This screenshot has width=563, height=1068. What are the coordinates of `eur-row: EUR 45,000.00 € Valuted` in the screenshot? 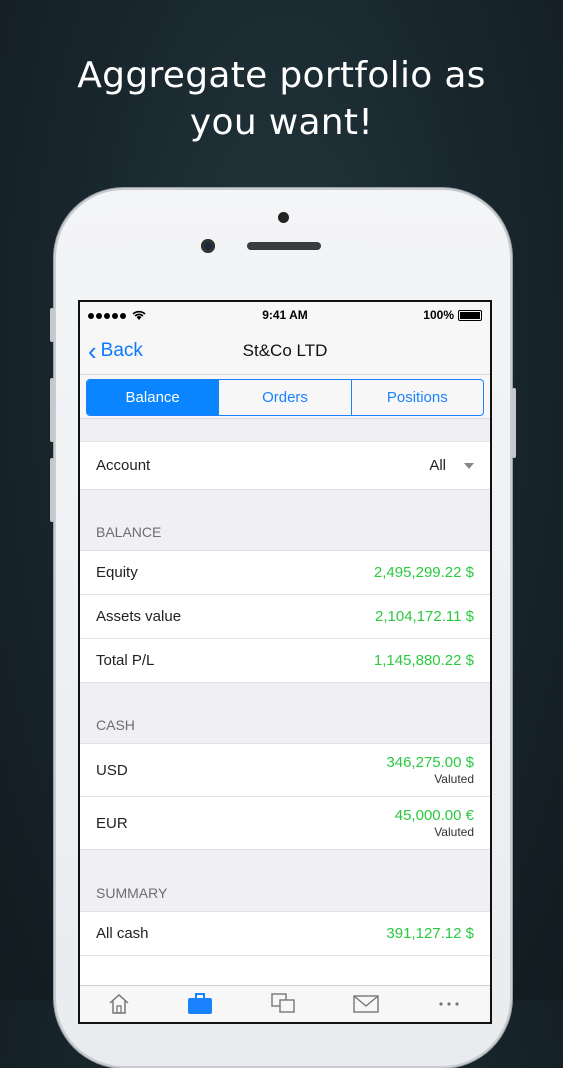 It's located at (285, 823).